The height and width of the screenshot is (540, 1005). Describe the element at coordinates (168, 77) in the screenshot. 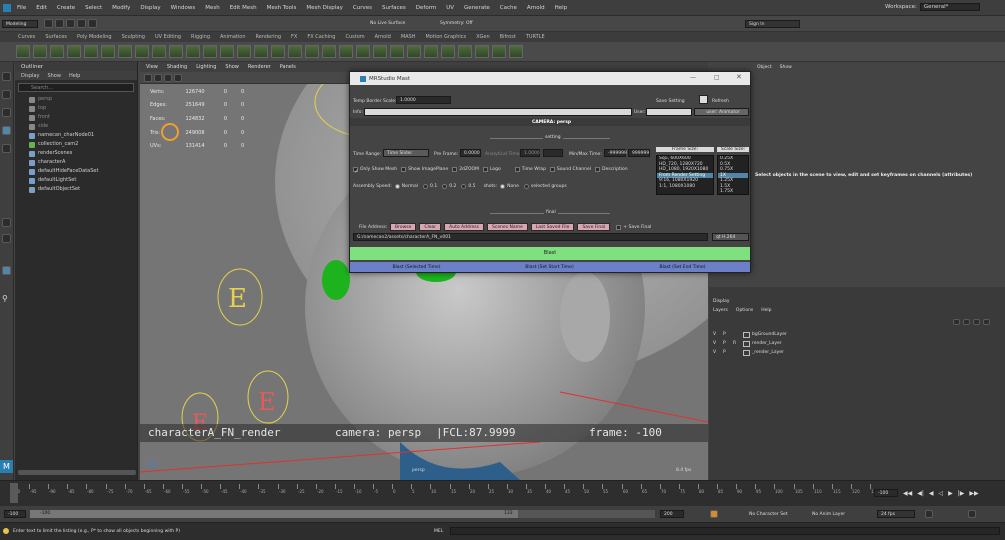

I see `wireframe-icon` at that location.